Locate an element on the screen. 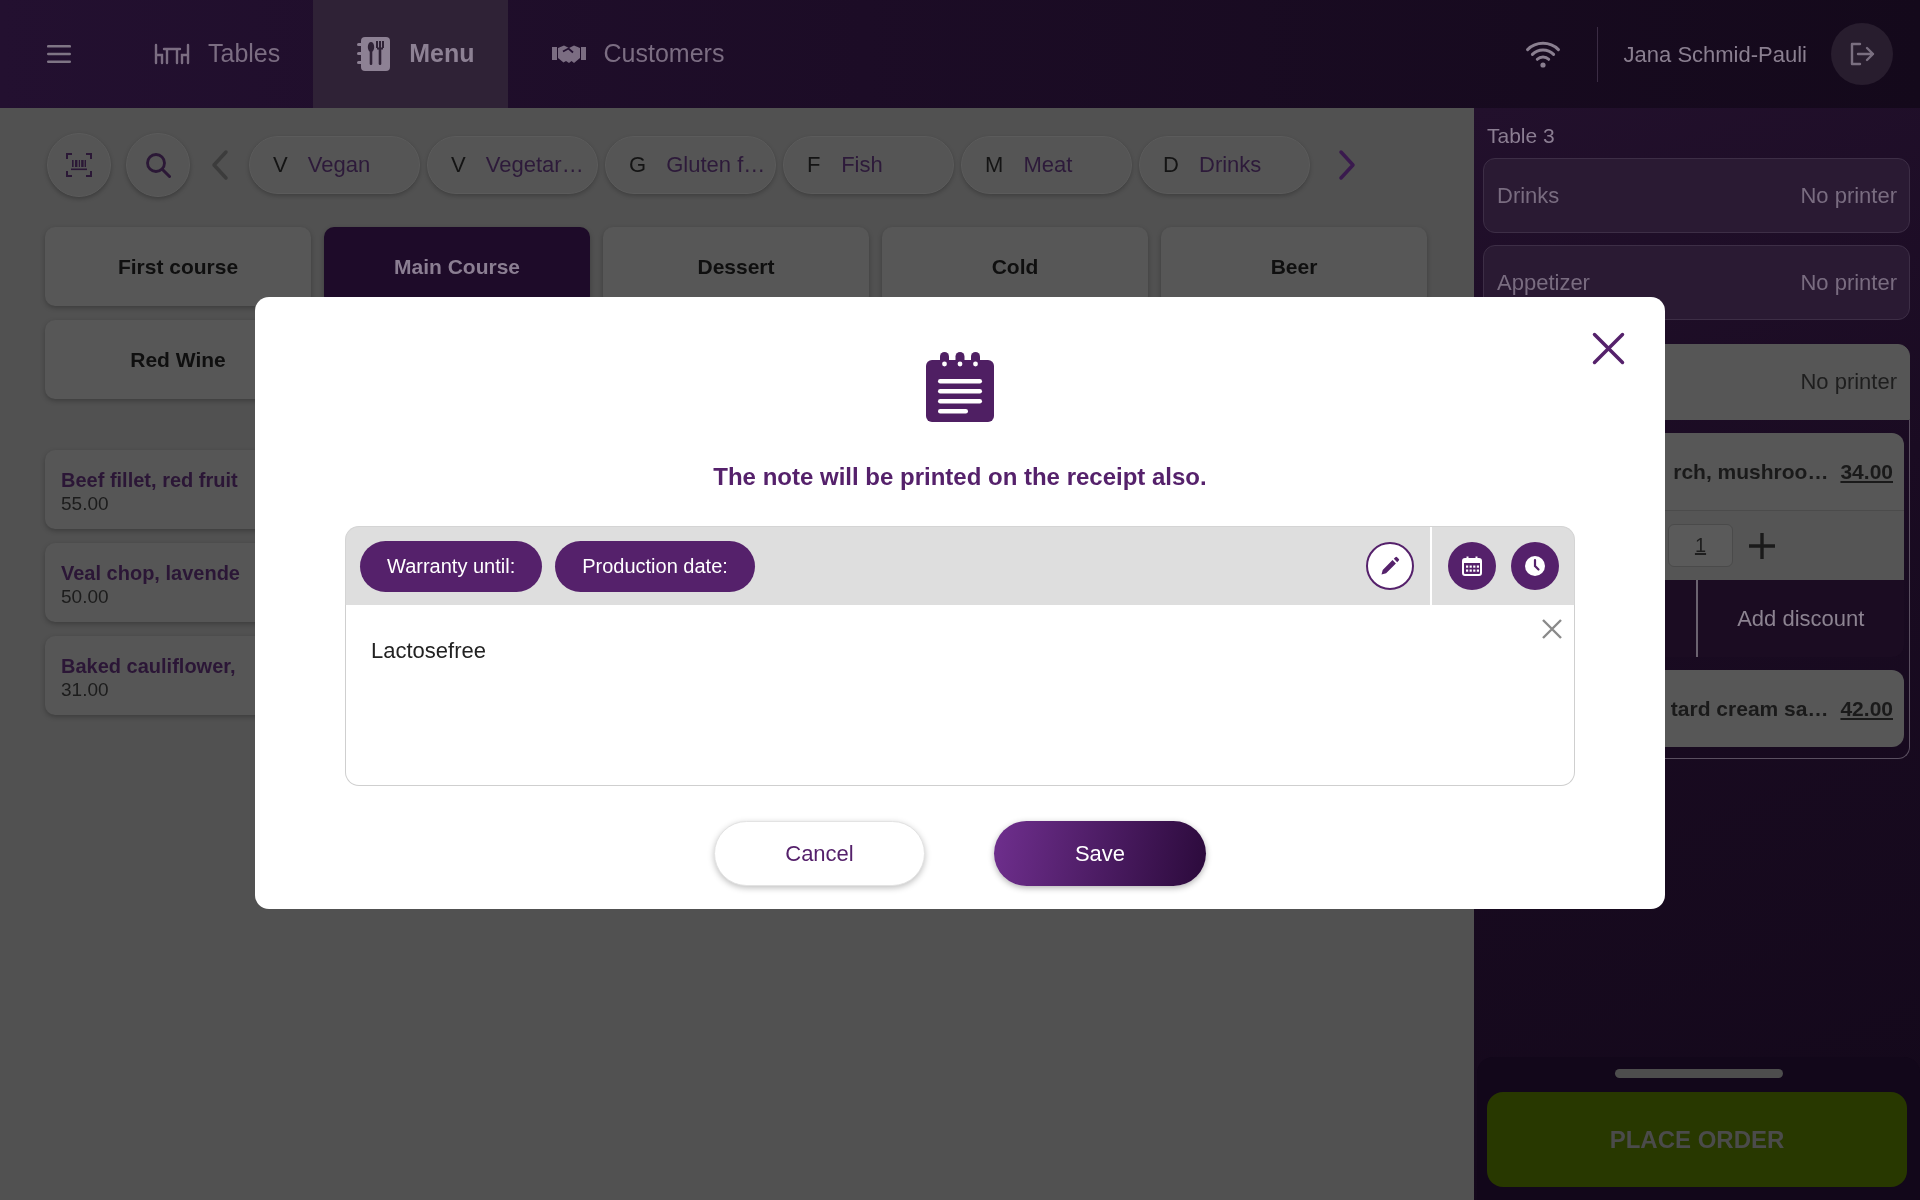  chevron-right-icon is located at coordinates (1347, 165).